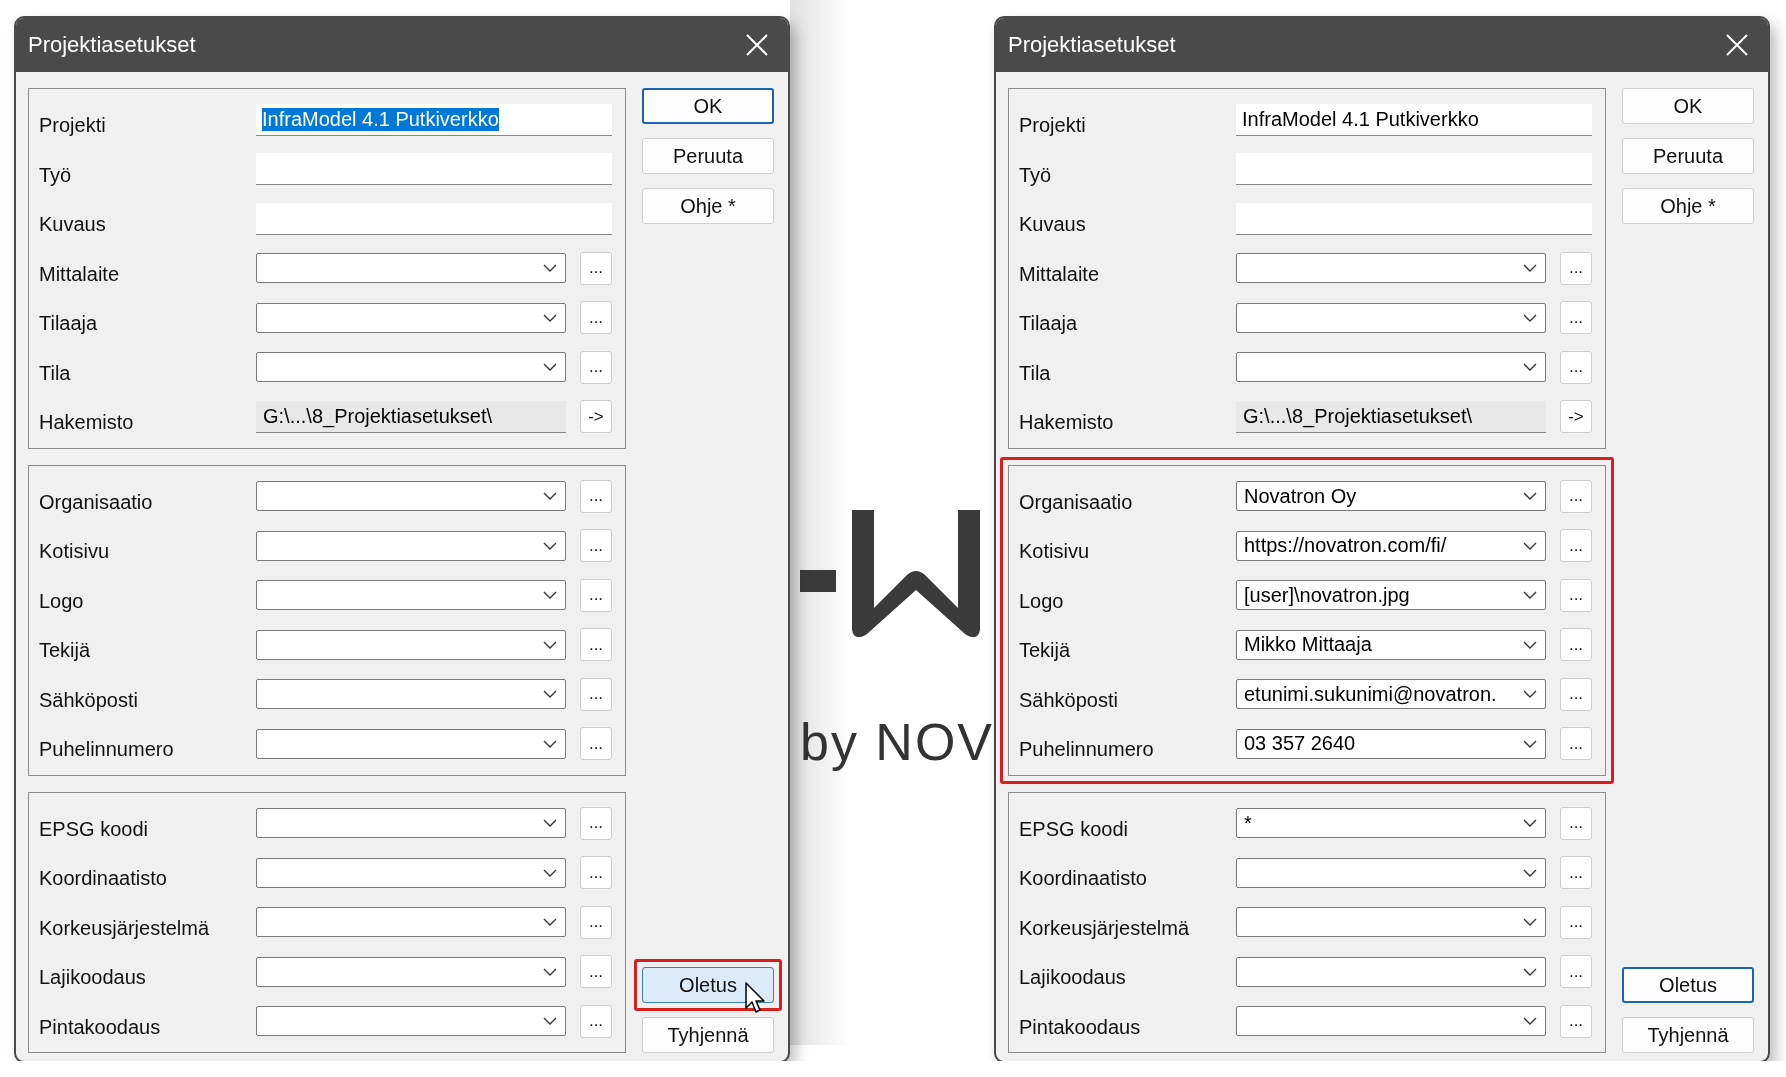  What do you see at coordinates (107, 749) in the screenshot?
I see `field-label: Puhelinnumero` at bounding box center [107, 749].